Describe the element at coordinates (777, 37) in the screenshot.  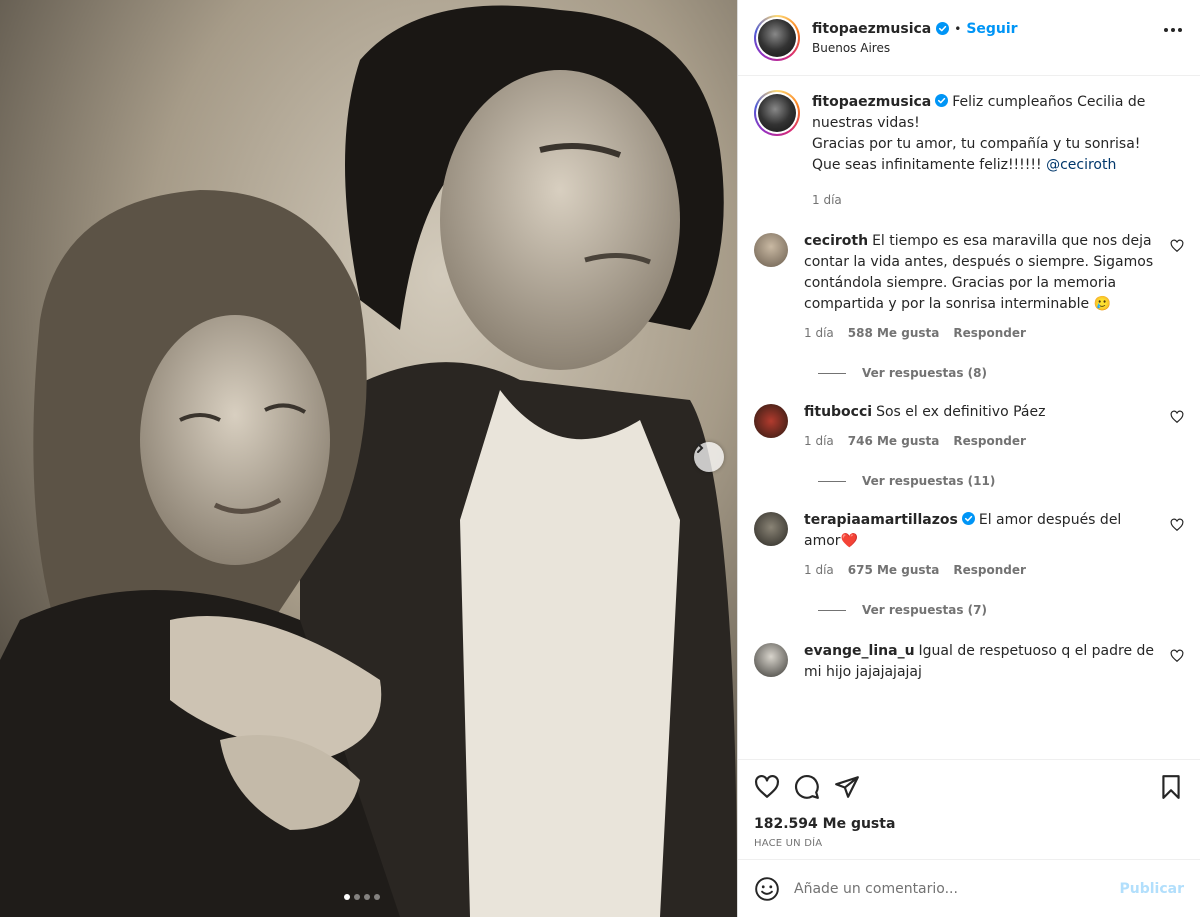
I see `author-avatar` at that location.